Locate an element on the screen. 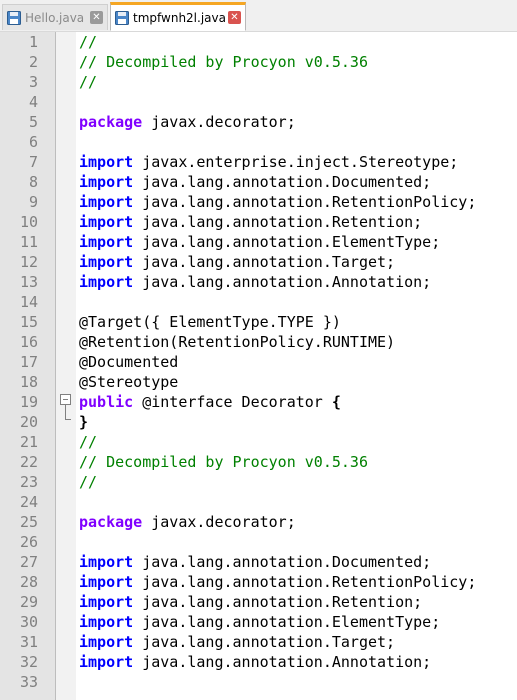  line-number: 16 is located at coordinates (28, 342).